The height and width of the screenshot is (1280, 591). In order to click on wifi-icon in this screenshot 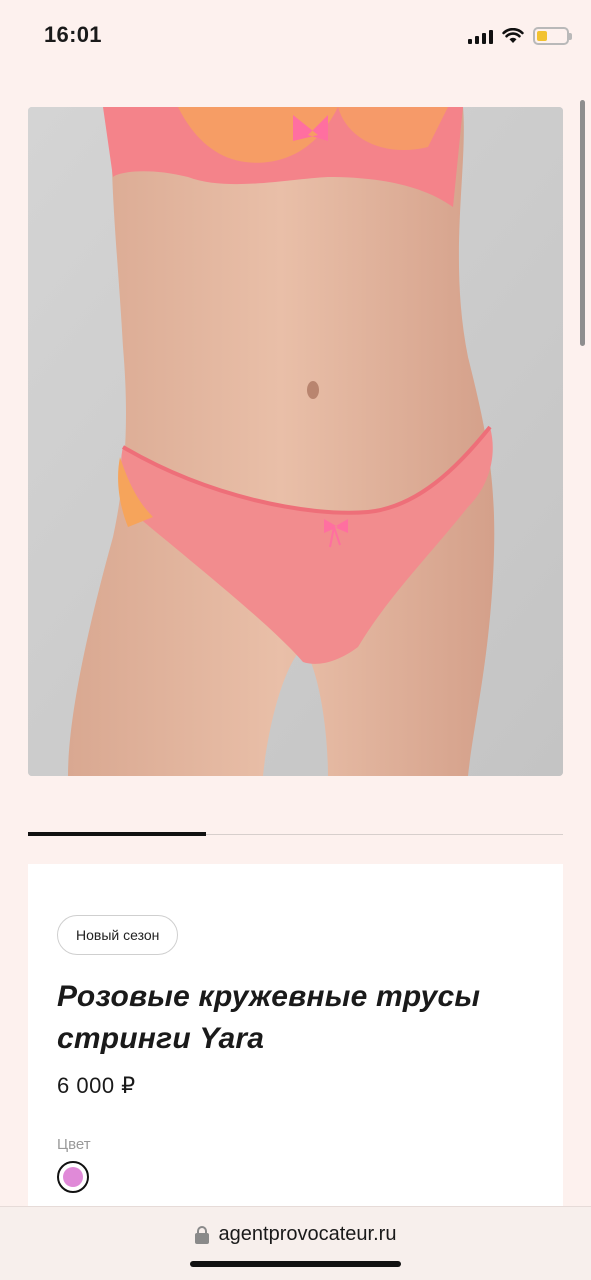, I will do `click(513, 35)`.